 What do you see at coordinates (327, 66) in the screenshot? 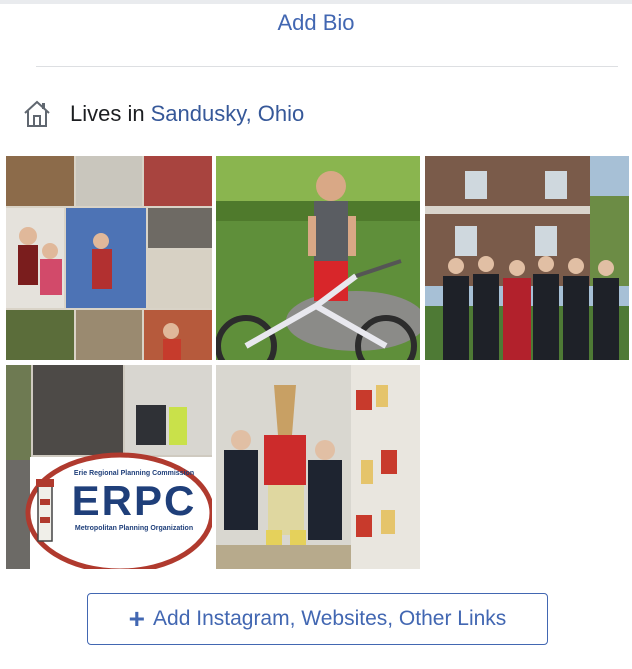
I see `section-divider` at bounding box center [327, 66].